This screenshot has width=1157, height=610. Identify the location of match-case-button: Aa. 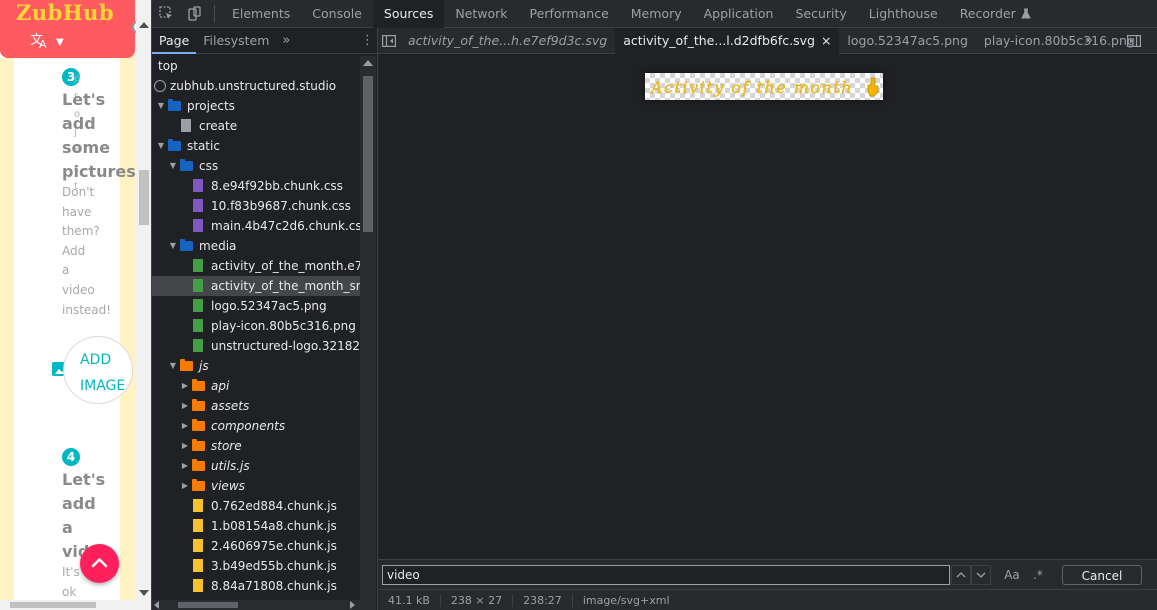
(1012, 575).